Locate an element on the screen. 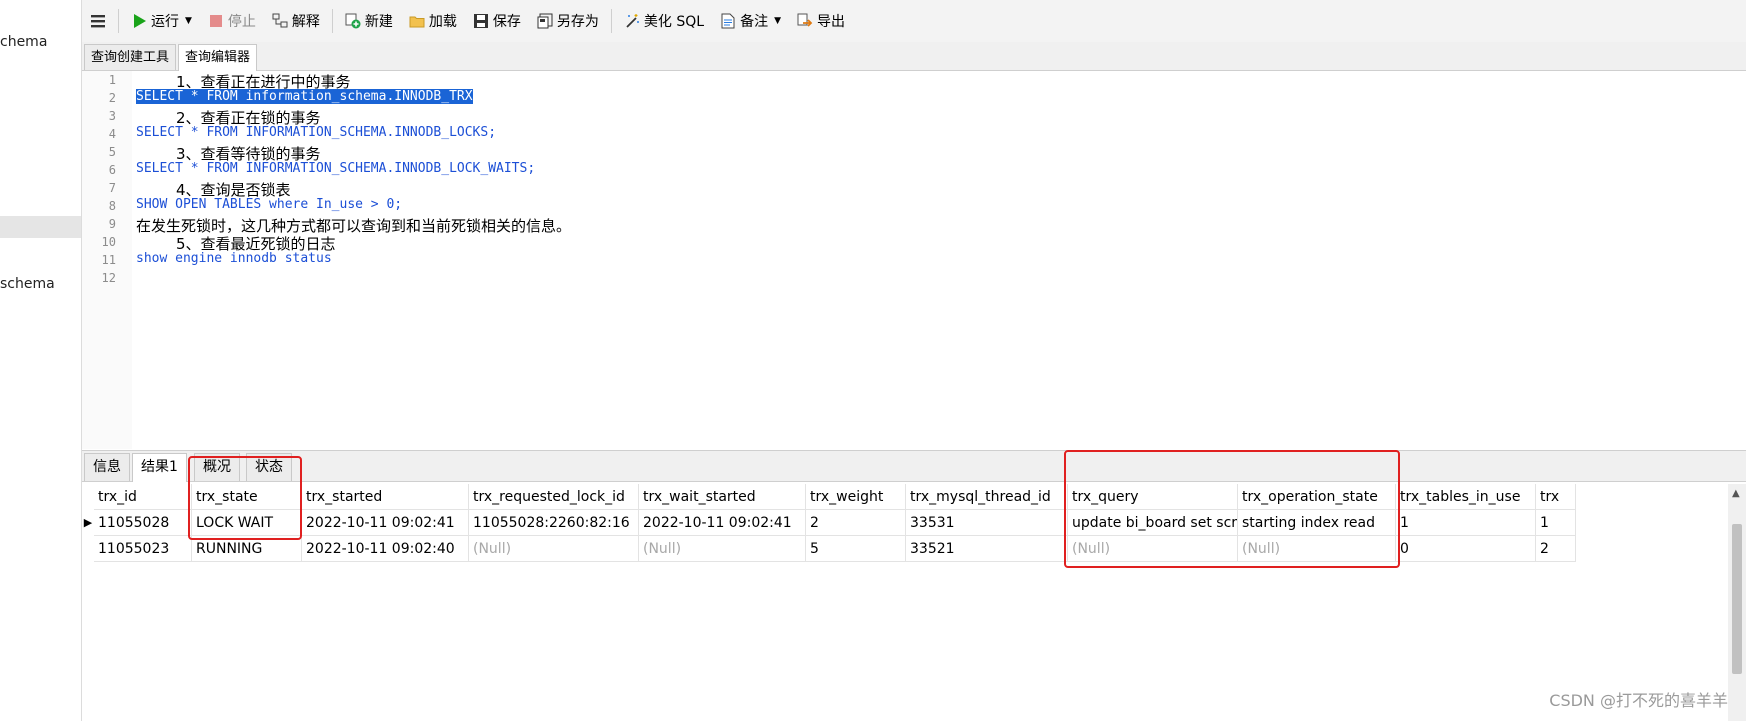 This screenshot has height=721, width=1746. line-number: 5 is located at coordinates (112, 152).